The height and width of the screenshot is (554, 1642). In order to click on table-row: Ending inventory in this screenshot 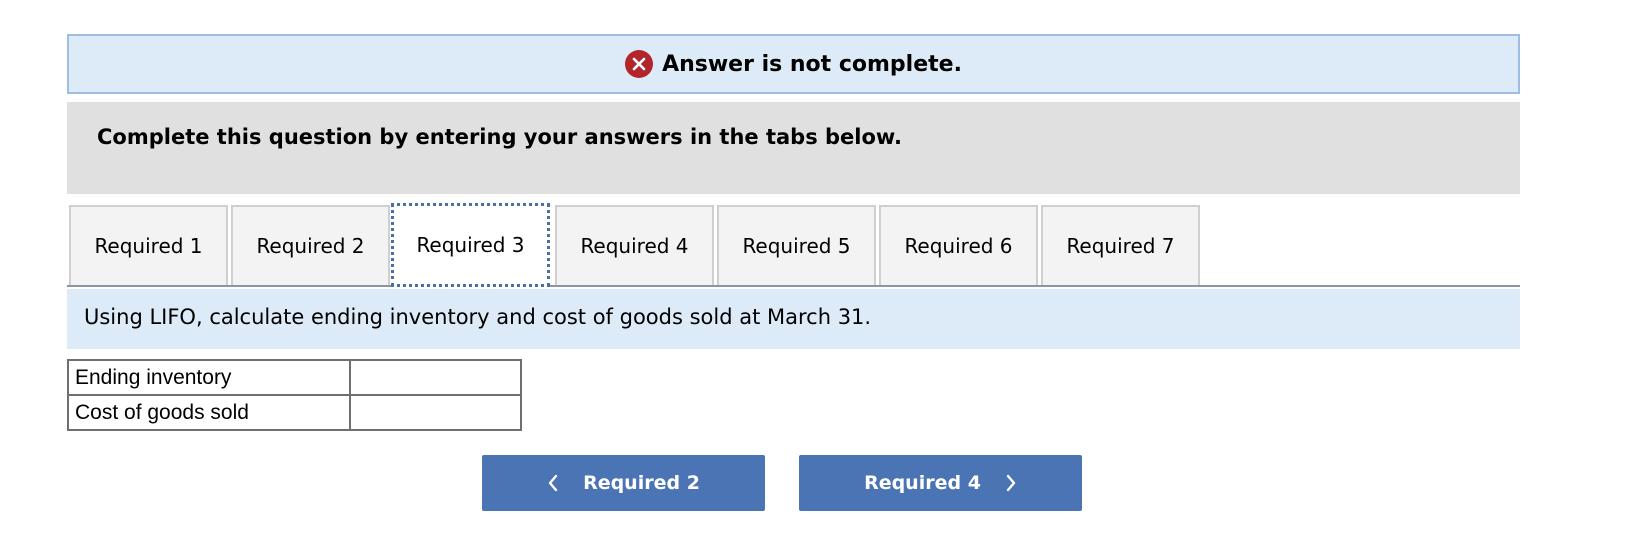, I will do `click(294, 377)`.